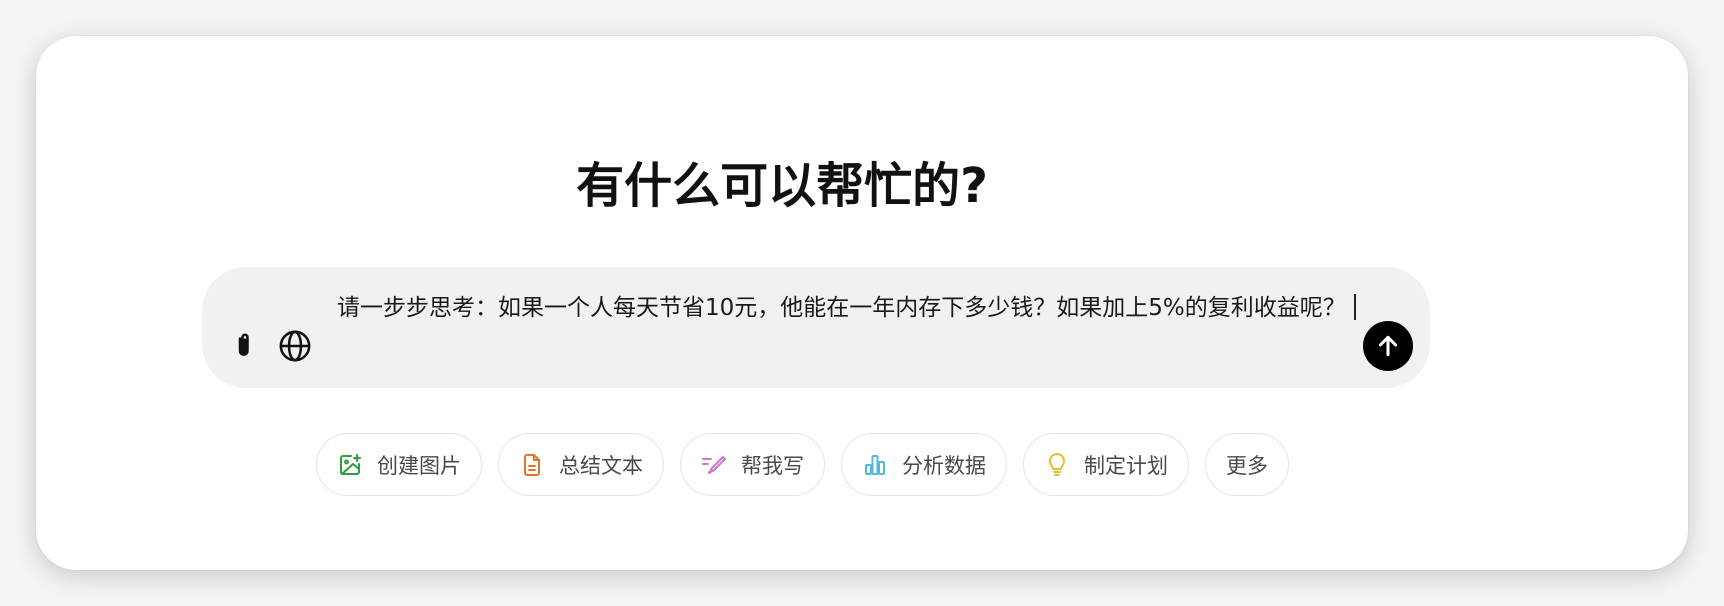 This screenshot has width=1724, height=606. Describe the element at coordinates (944, 465) in the screenshot. I see `chip-label: 分析数据` at that location.